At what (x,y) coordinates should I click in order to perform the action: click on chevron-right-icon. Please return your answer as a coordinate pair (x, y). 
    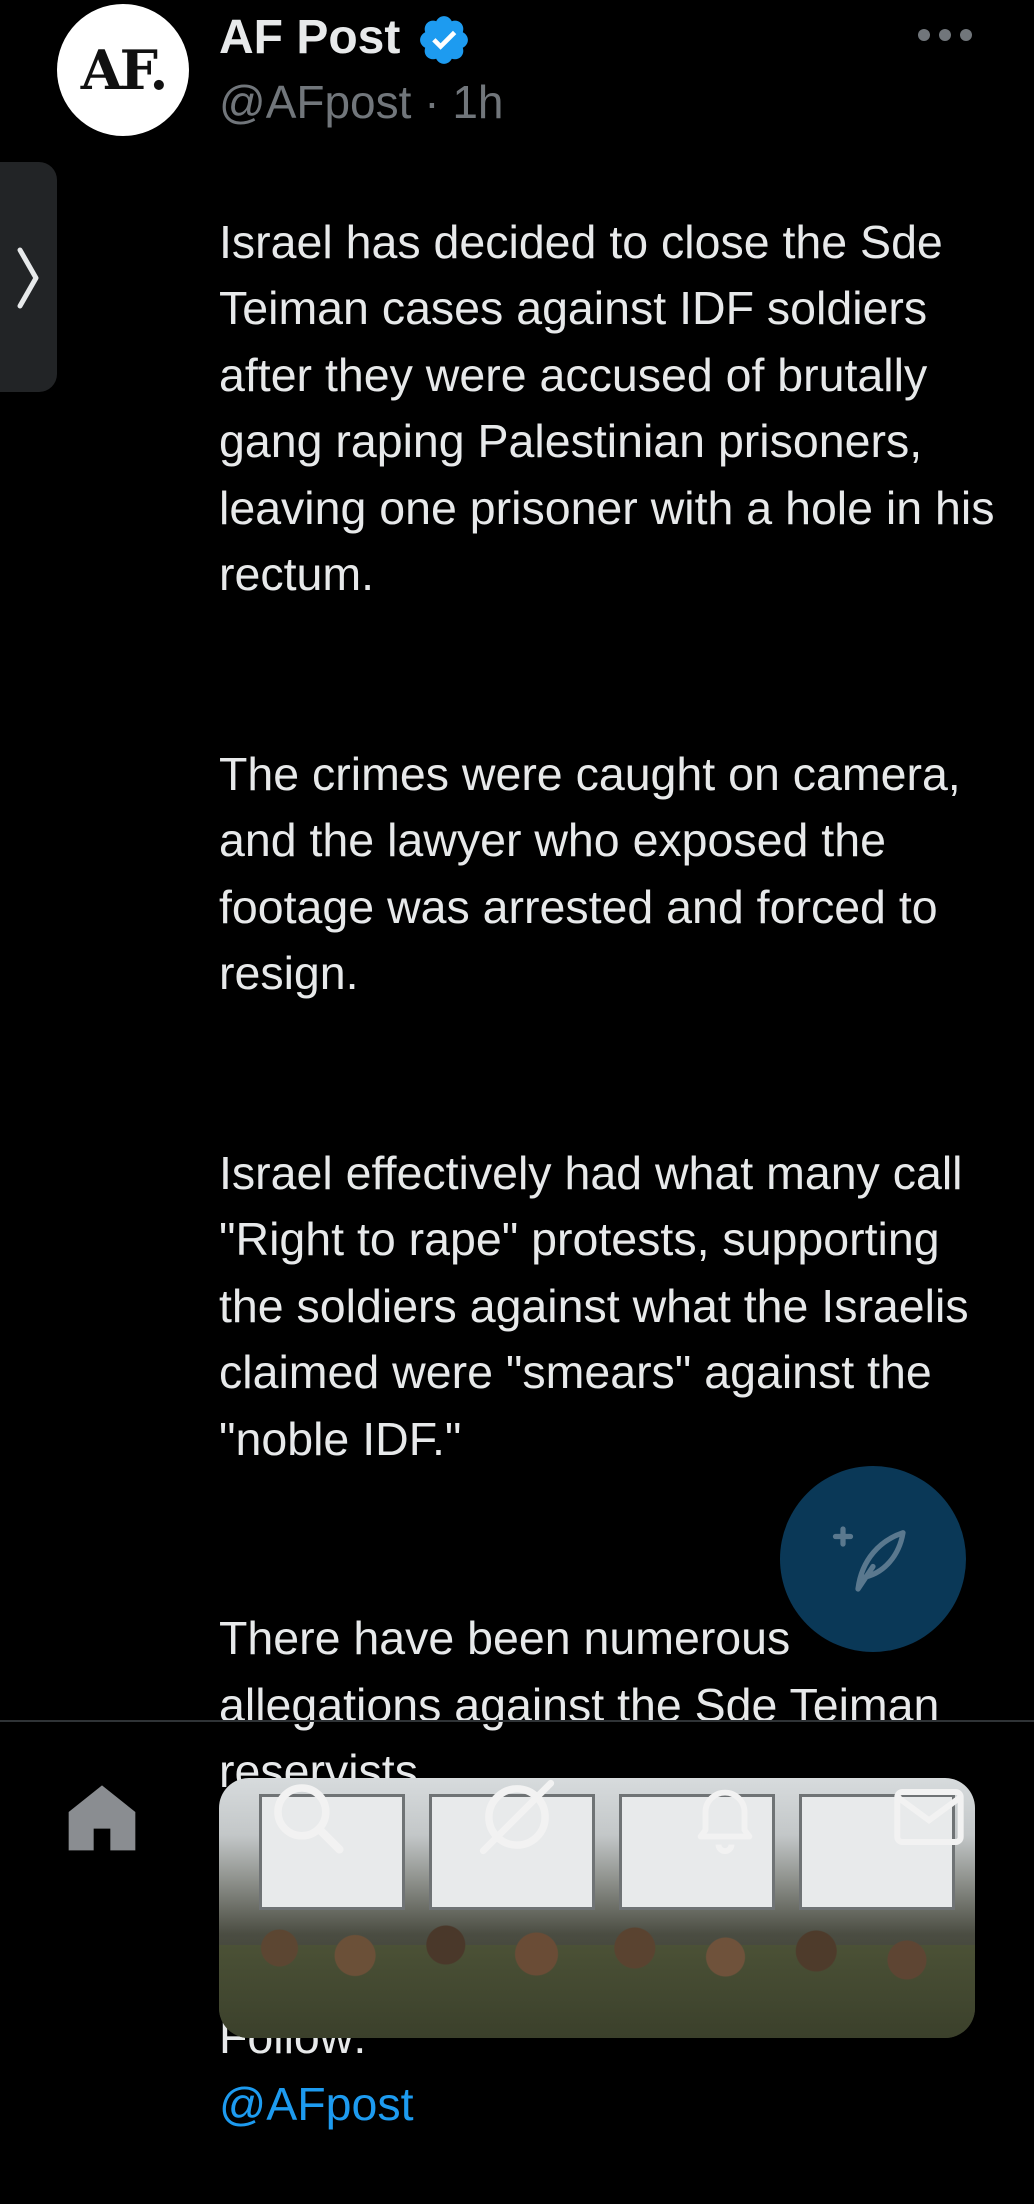
    Looking at the image, I should click on (28, 278).